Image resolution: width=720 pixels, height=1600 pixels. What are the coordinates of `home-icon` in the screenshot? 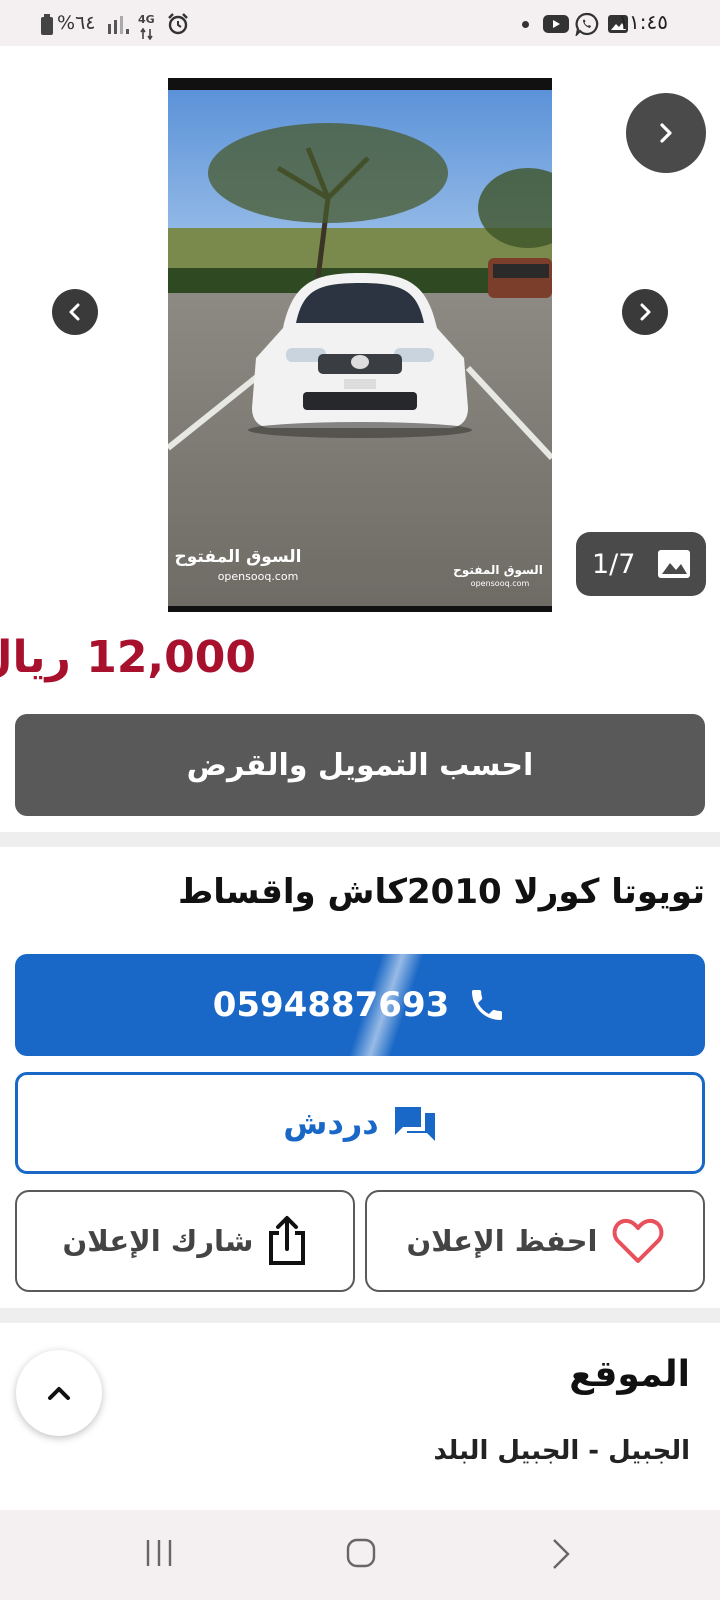 It's located at (361, 1553).